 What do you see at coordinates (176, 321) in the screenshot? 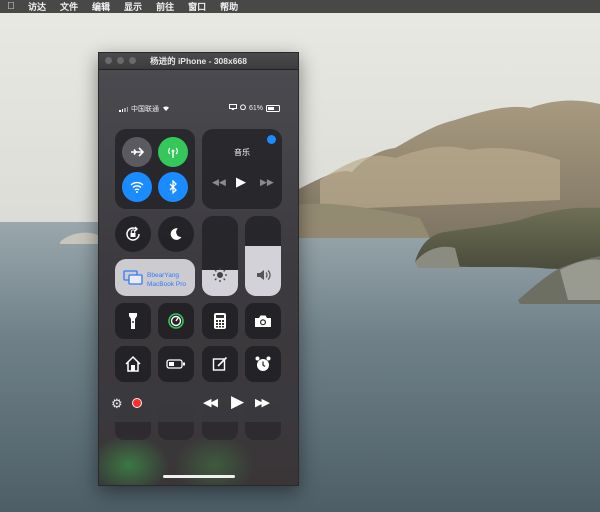
I see `timer-icon` at bounding box center [176, 321].